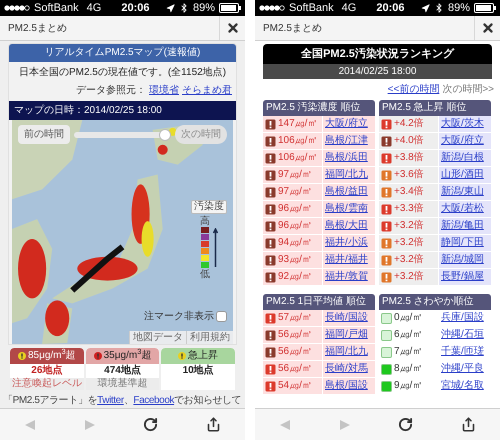 This screenshot has height=440, width=500. Describe the element at coordinates (209, 337) in the screenshot. I see `map-footer-link: 利用規約` at that location.